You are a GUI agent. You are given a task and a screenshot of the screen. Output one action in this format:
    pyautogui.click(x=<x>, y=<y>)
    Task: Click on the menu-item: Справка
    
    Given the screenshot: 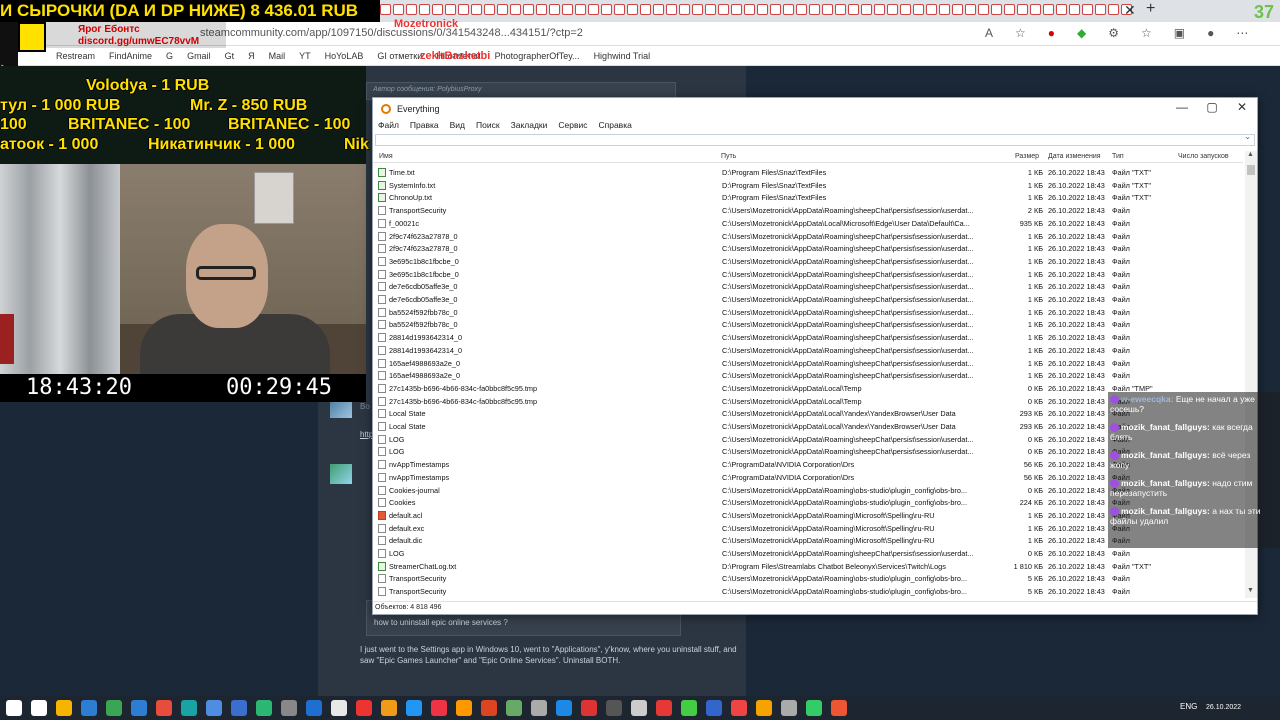 What is the action you would take?
    pyautogui.click(x=614, y=127)
    